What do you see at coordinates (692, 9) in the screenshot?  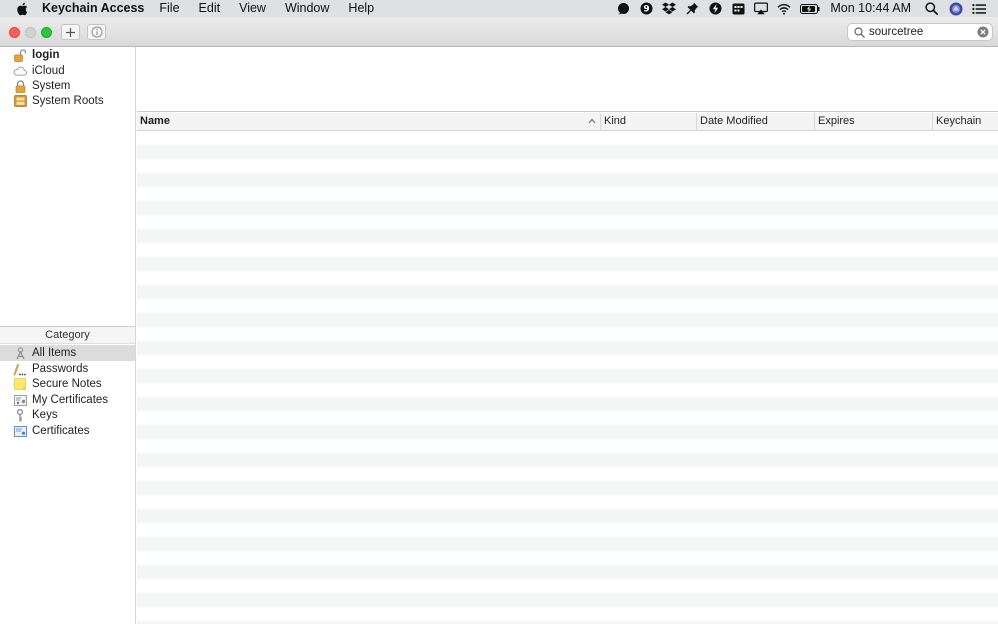 I see `pin-icon` at bounding box center [692, 9].